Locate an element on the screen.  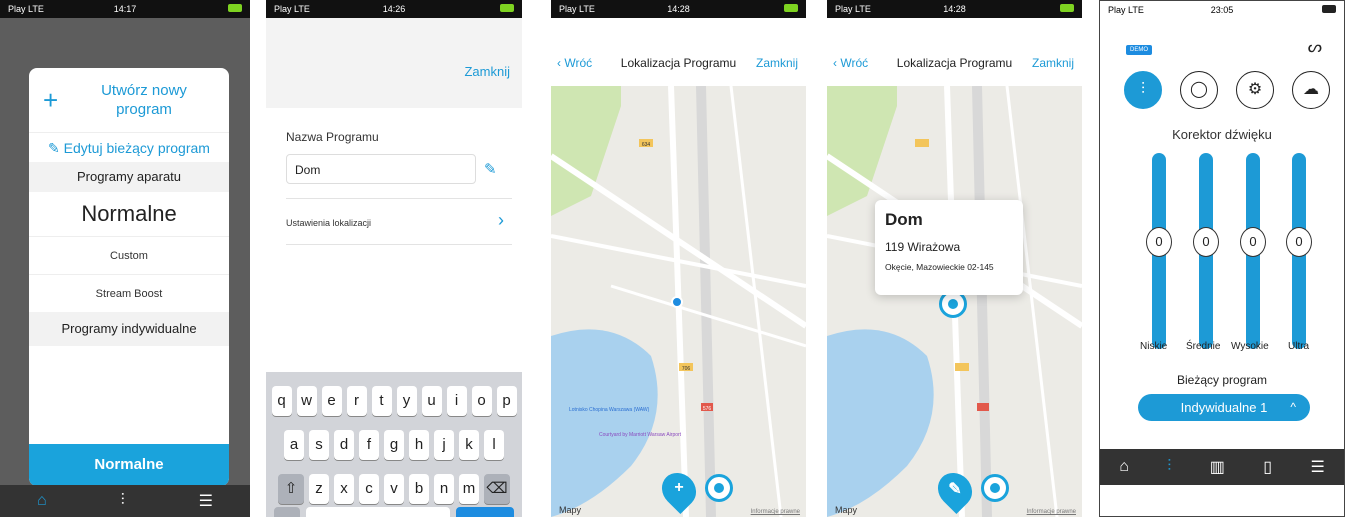
key: u is located at coordinates (431, 401).